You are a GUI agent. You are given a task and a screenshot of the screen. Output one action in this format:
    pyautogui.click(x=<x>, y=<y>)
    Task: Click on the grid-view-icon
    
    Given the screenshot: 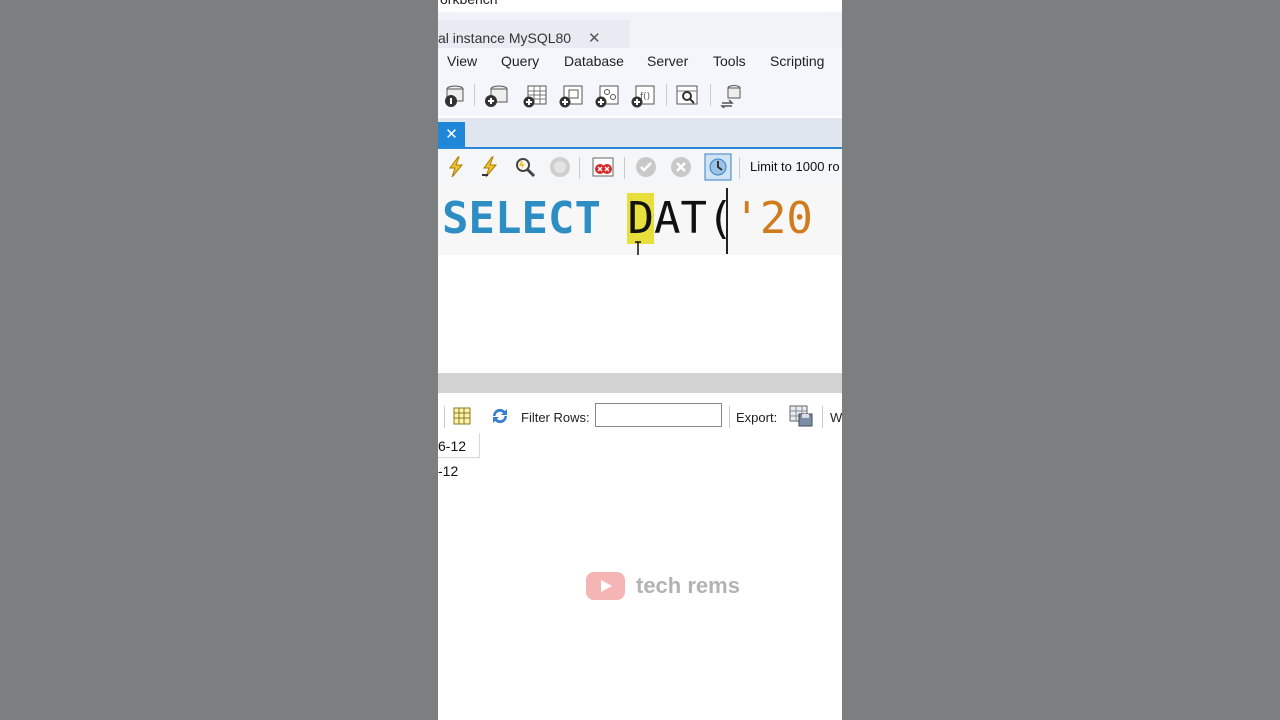 What is the action you would take?
    pyautogui.click(x=462, y=416)
    